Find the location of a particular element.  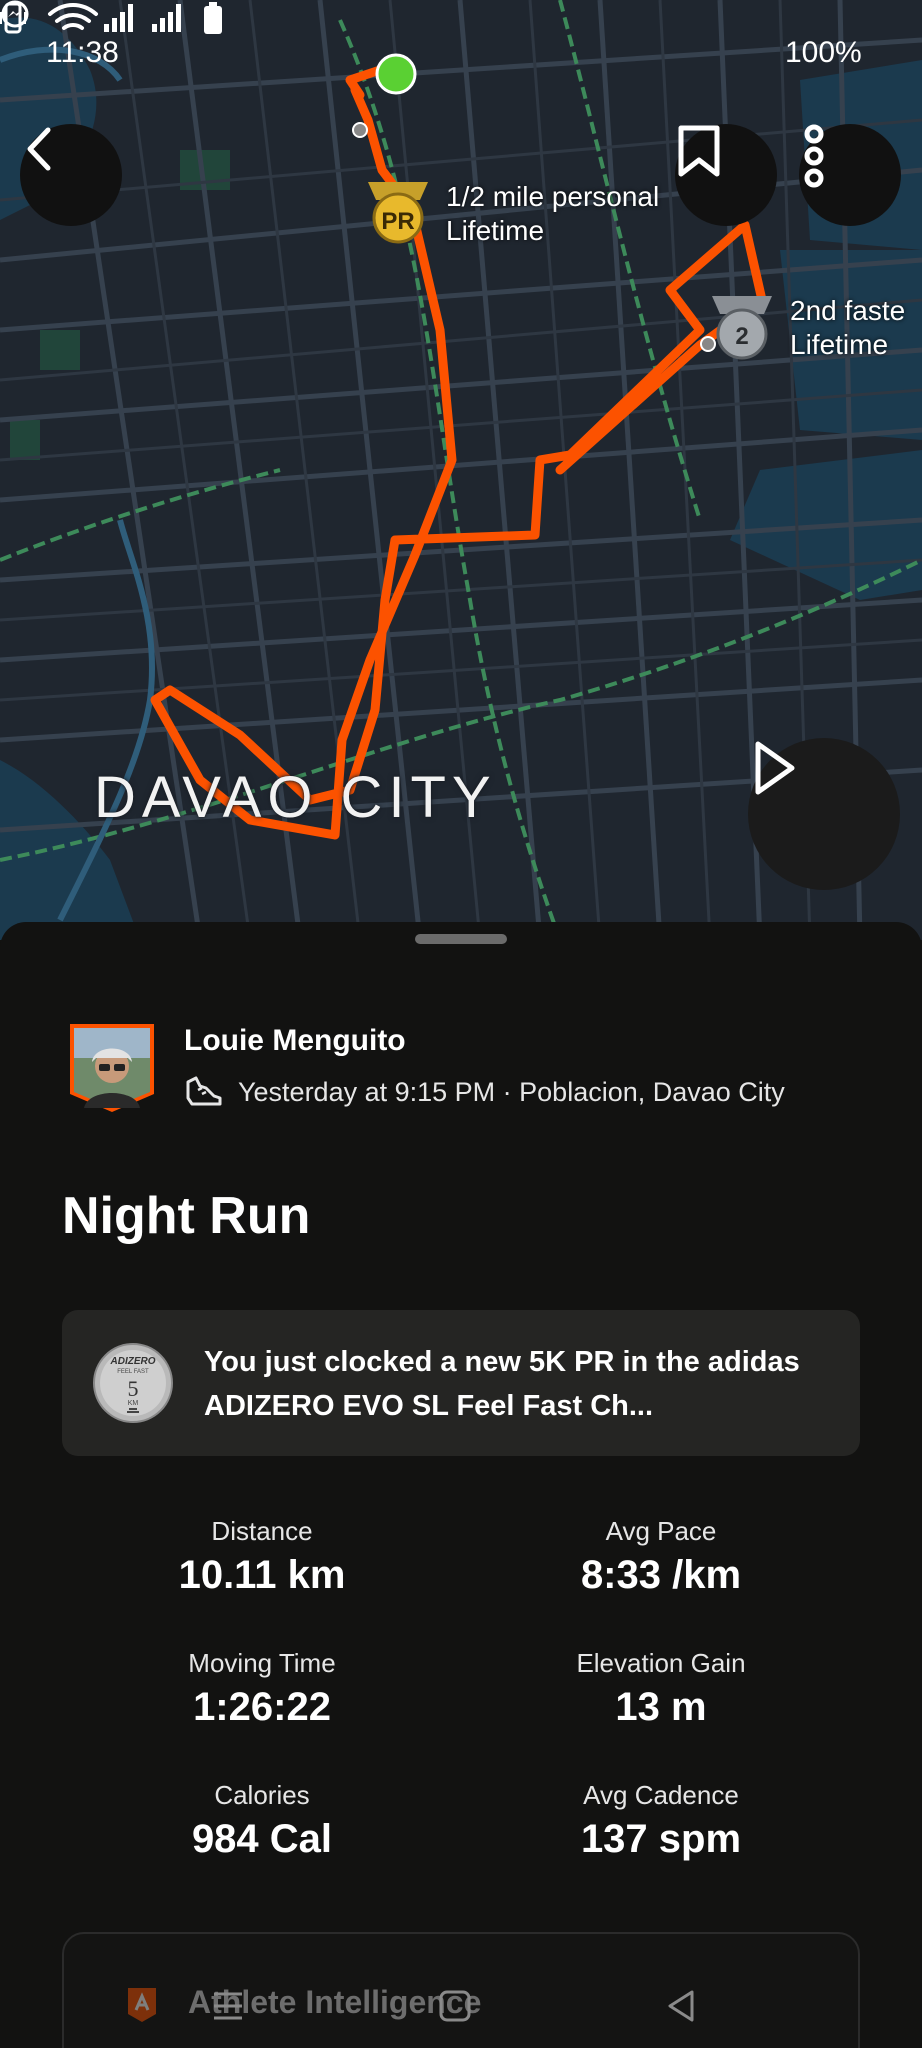

svg-text: PR is located at coordinates (397, 221).